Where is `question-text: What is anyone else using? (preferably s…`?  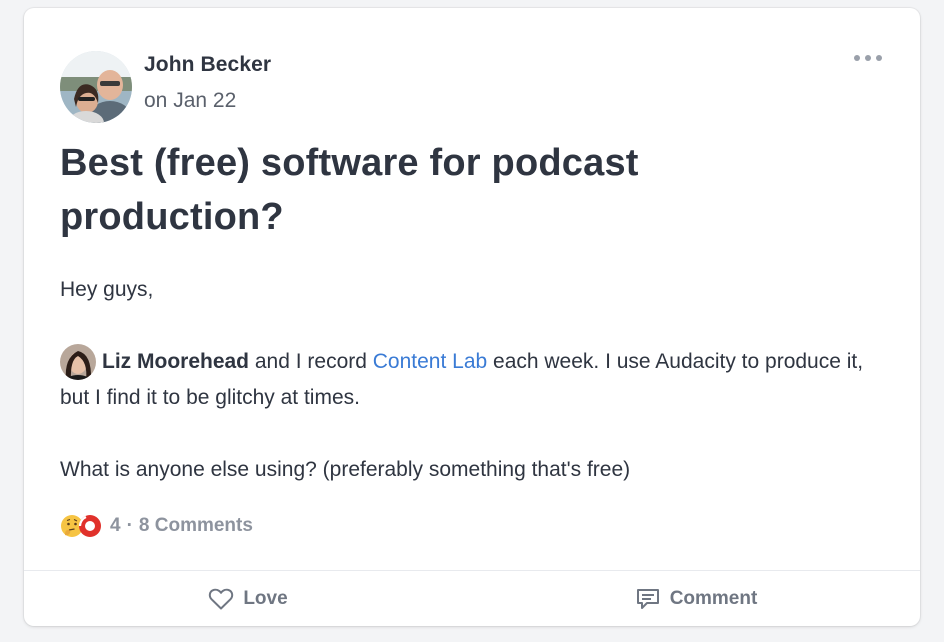 question-text: What is anyone else using? (preferably s… is located at coordinates (345, 469).